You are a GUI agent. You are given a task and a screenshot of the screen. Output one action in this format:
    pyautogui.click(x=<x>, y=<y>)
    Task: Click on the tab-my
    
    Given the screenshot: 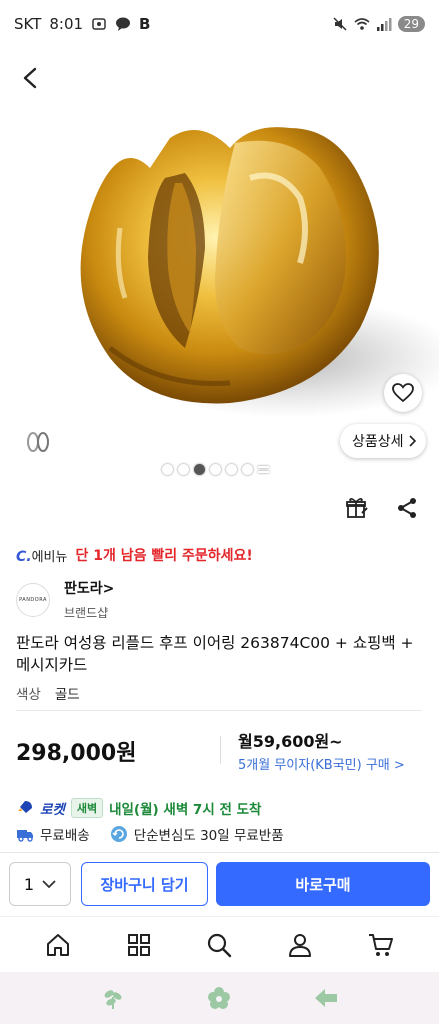 What is the action you would take?
    pyautogui.click(x=300, y=945)
    